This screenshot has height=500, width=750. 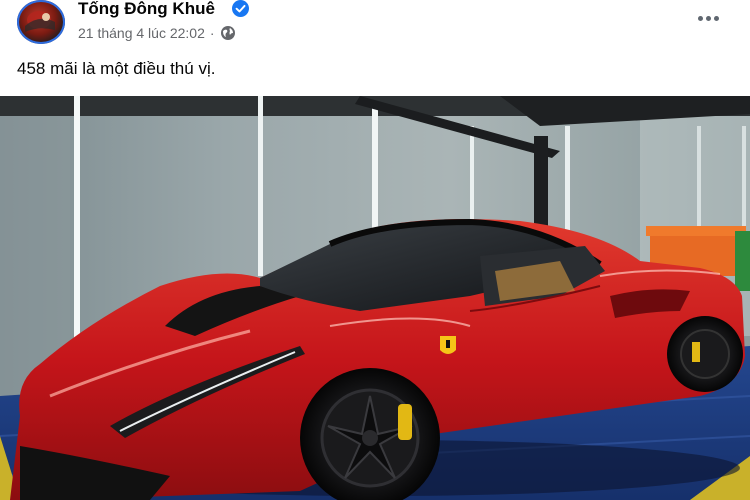 I want to click on author-name: Tống Đông Khuê, so click(x=146, y=9).